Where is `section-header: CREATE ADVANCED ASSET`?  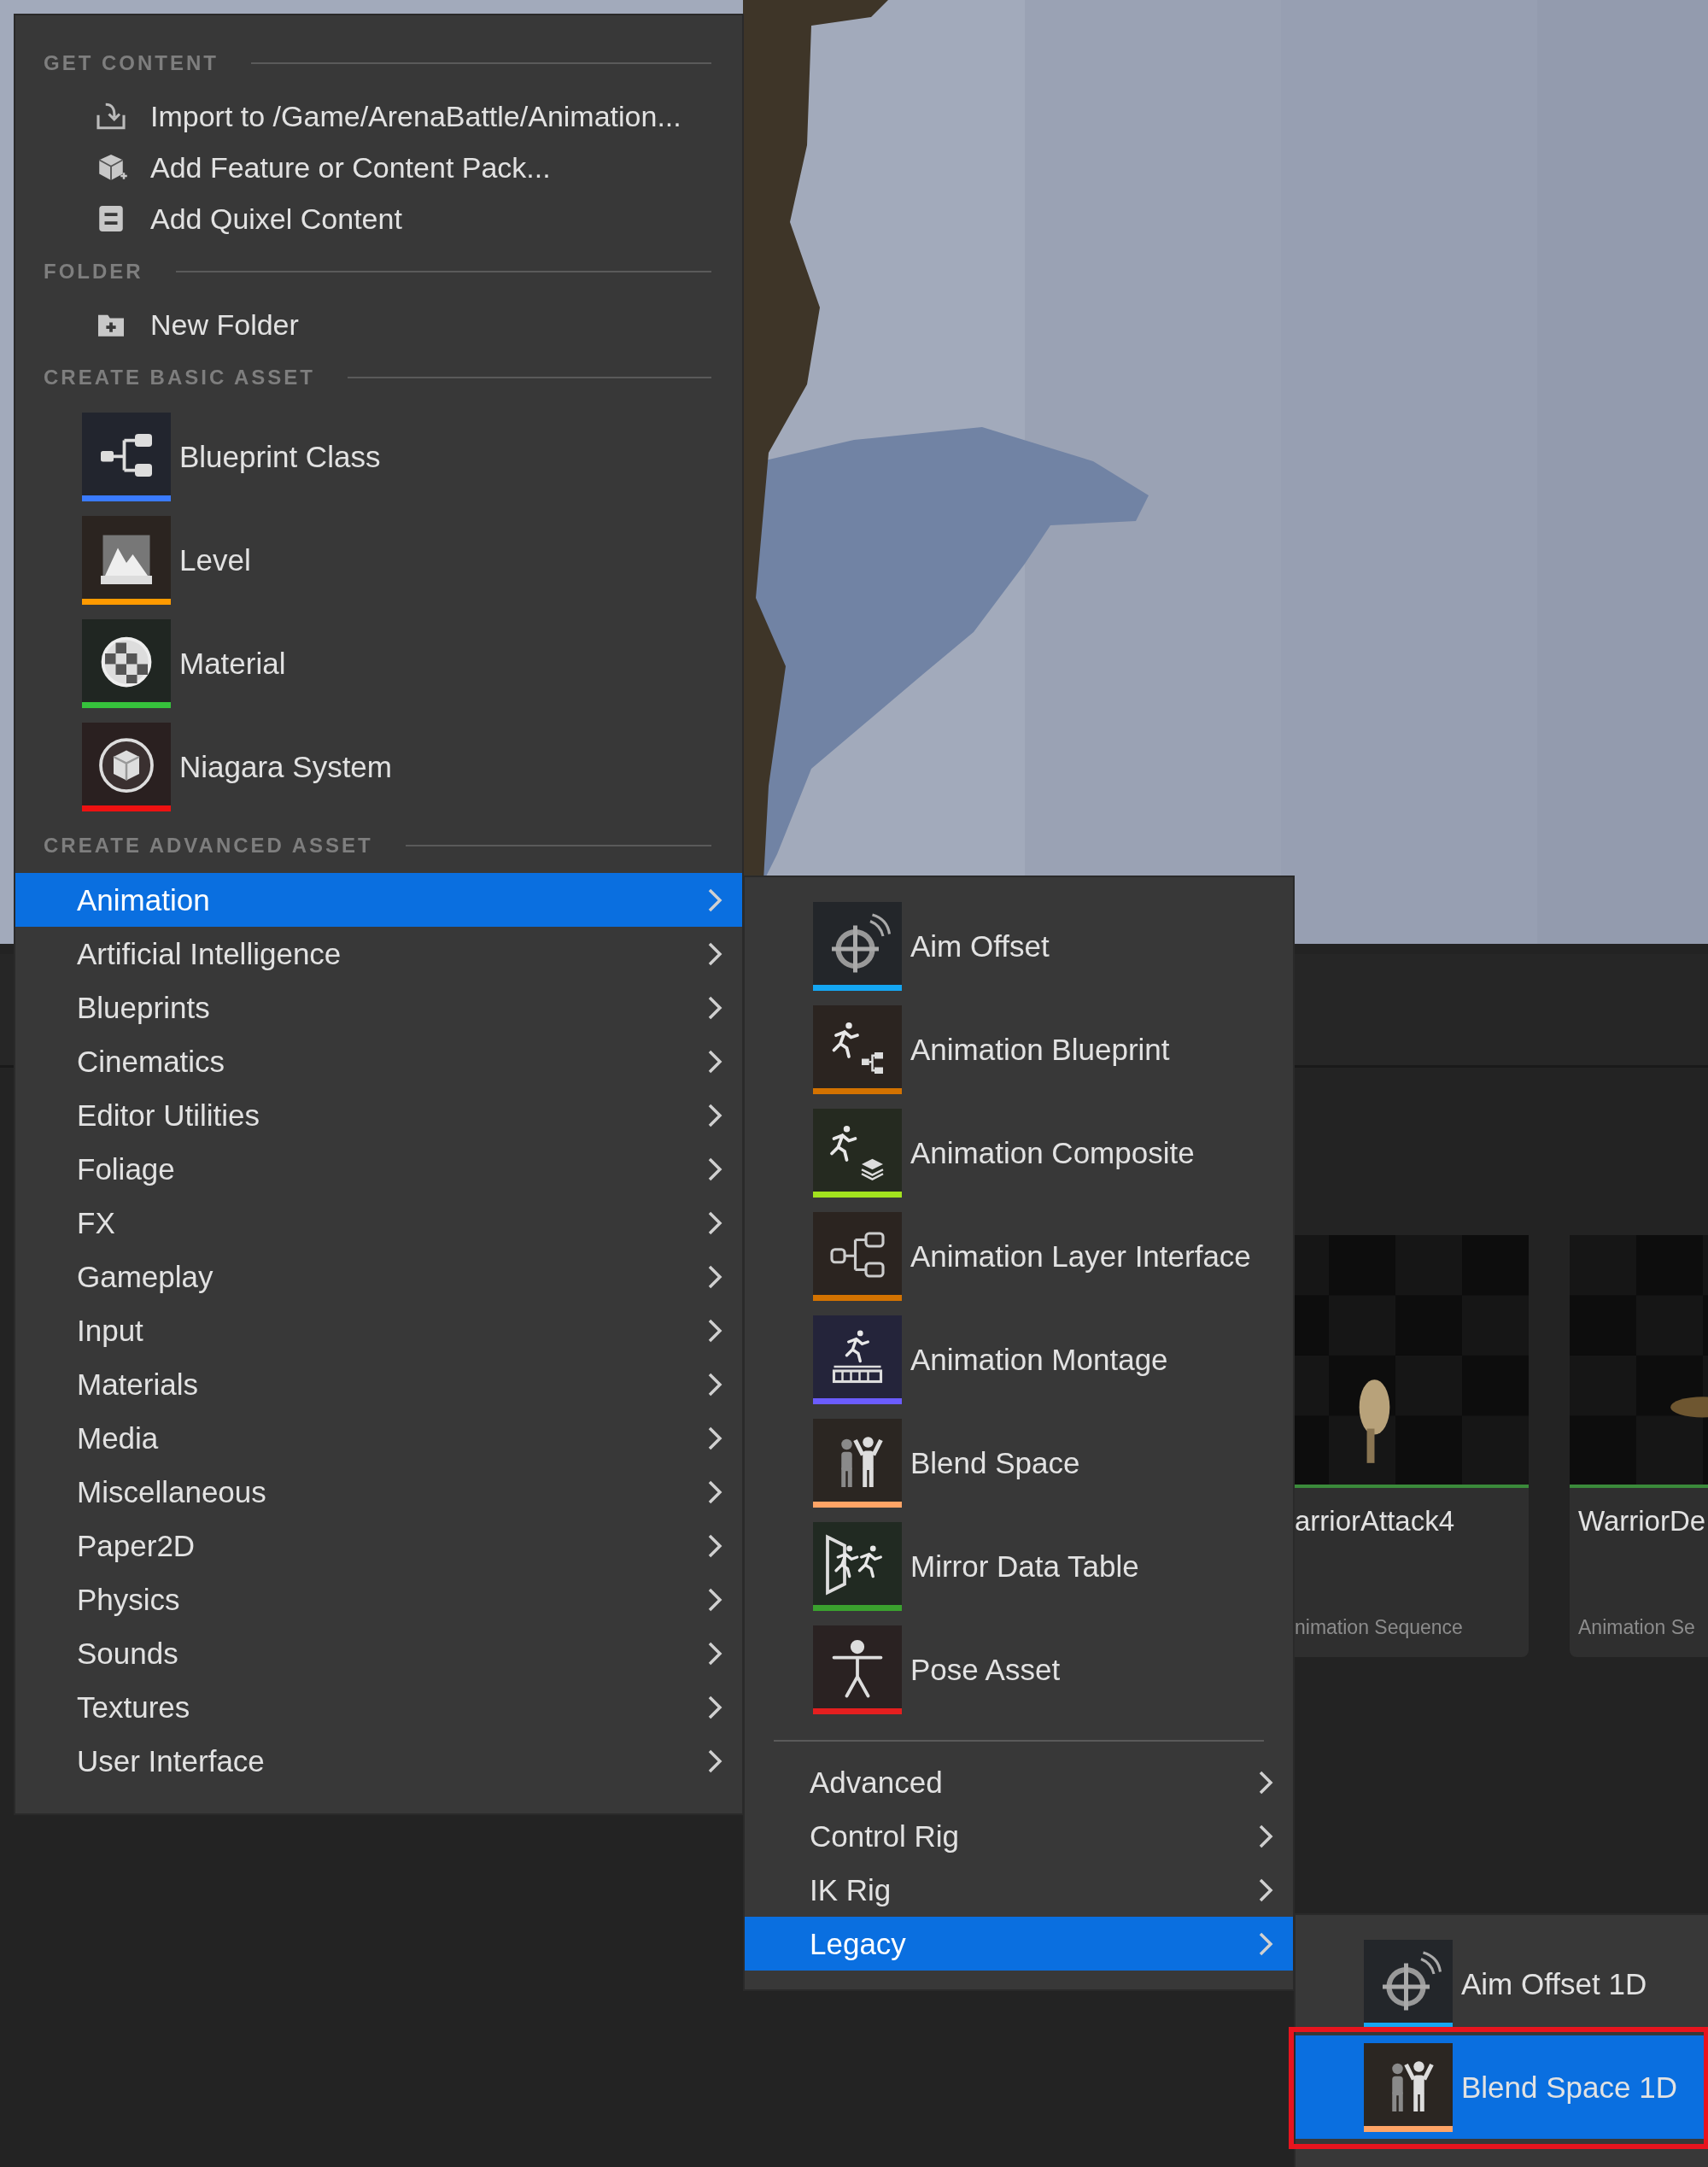
section-header: CREATE ADVANCED ASSET is located at coordinates (208, 846).